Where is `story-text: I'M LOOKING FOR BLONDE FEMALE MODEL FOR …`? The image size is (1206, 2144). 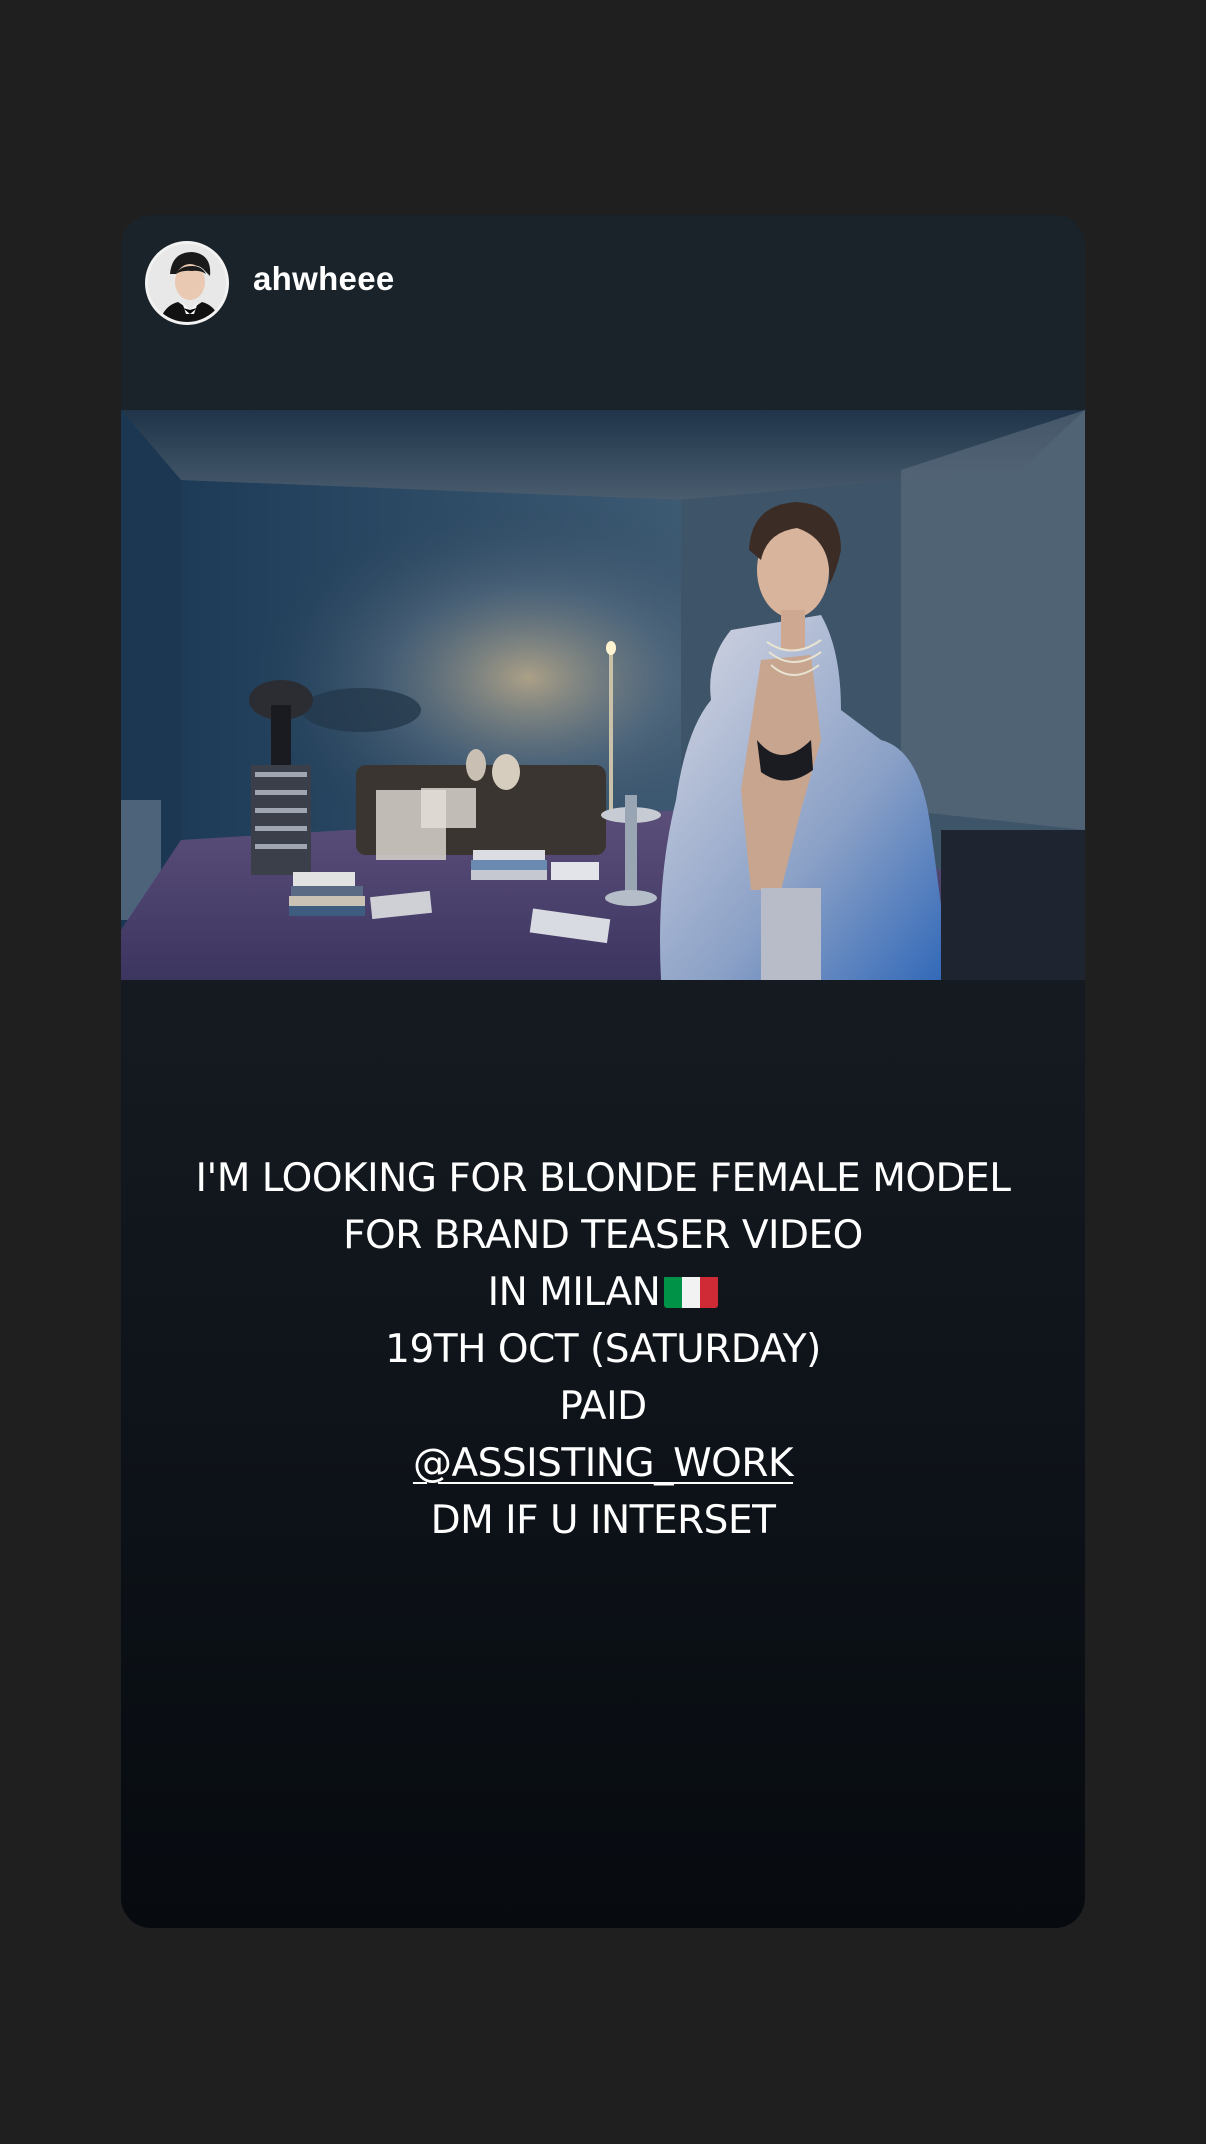
story-text: I'M LOOKING FOR BLONDE FEMALE MODEL FOR … is located at coordinates (603, 1349).